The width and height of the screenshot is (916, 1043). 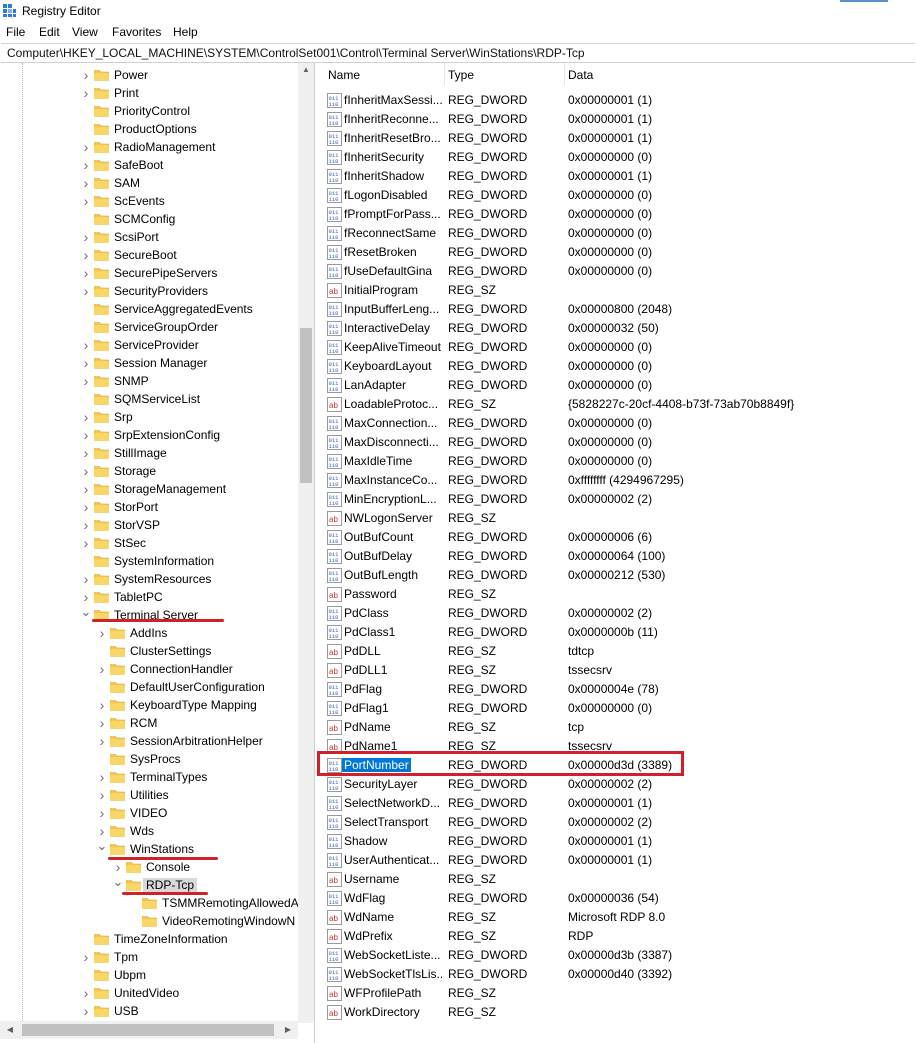 I want to click on value-row: 011 110 PdFlag REG_DWORD 0x0000004e (78), so click(x=617, y=689).